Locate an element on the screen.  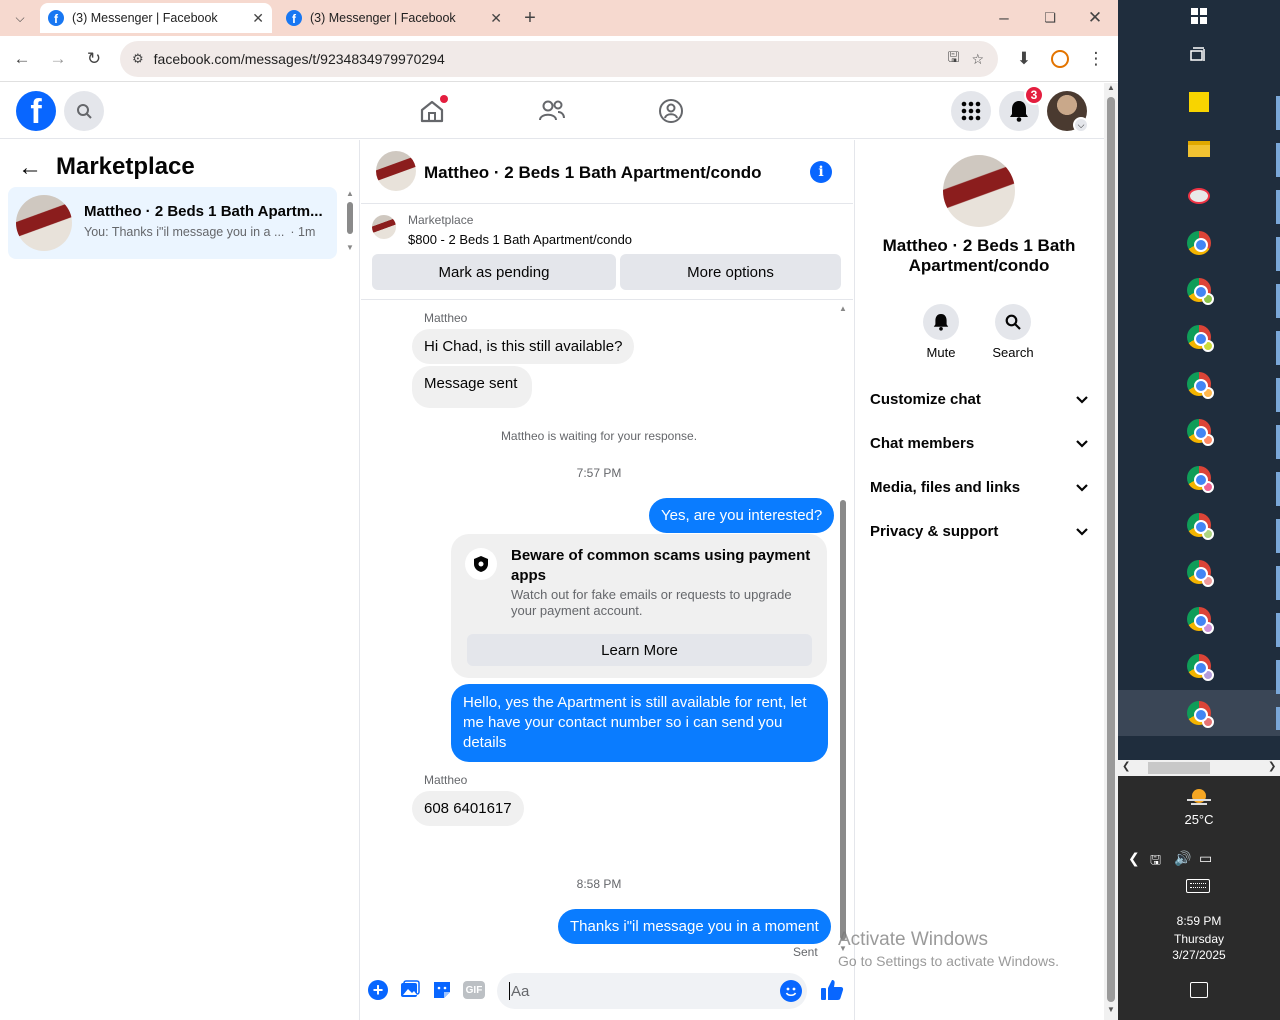
more-actions-plus-icon: + is located at coordinates (378, 990).